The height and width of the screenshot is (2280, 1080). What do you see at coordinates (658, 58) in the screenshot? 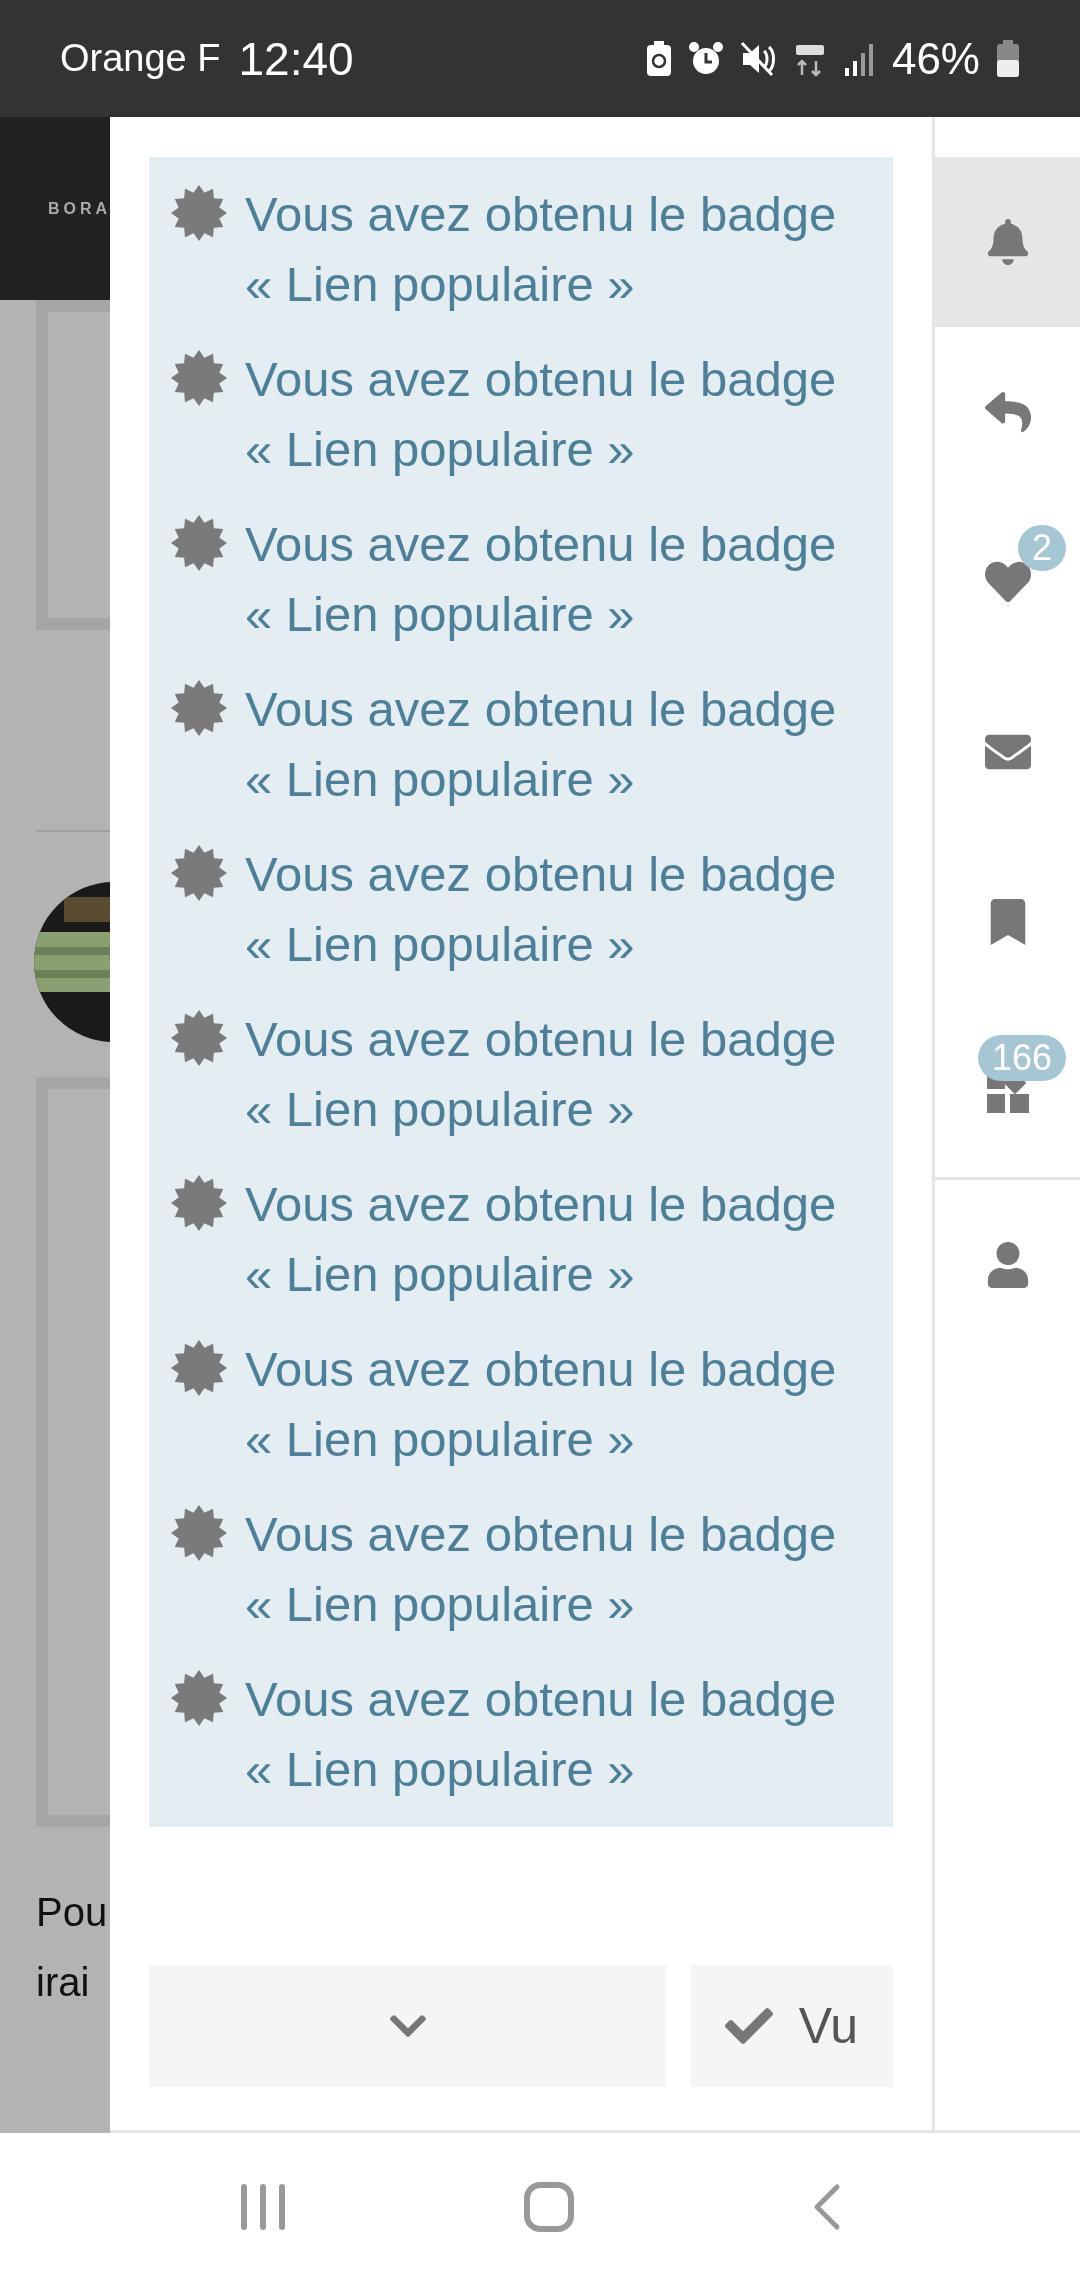
I see `battery-saver-icon` at bounding box center [658, 58].